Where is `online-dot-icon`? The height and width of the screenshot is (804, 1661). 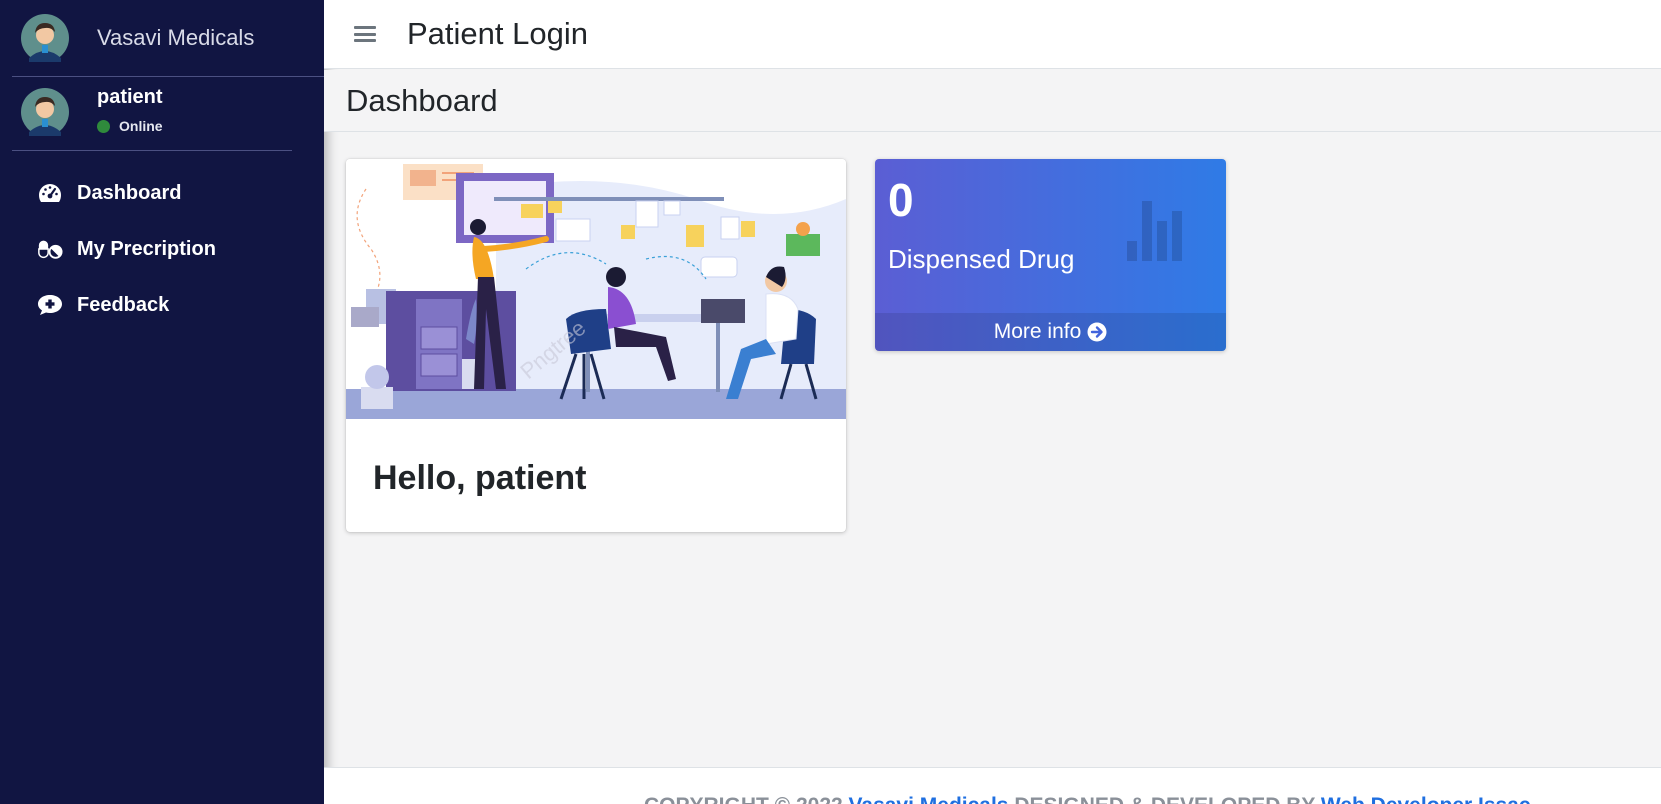
online-dot-icon is located at coordinates (103, 126).